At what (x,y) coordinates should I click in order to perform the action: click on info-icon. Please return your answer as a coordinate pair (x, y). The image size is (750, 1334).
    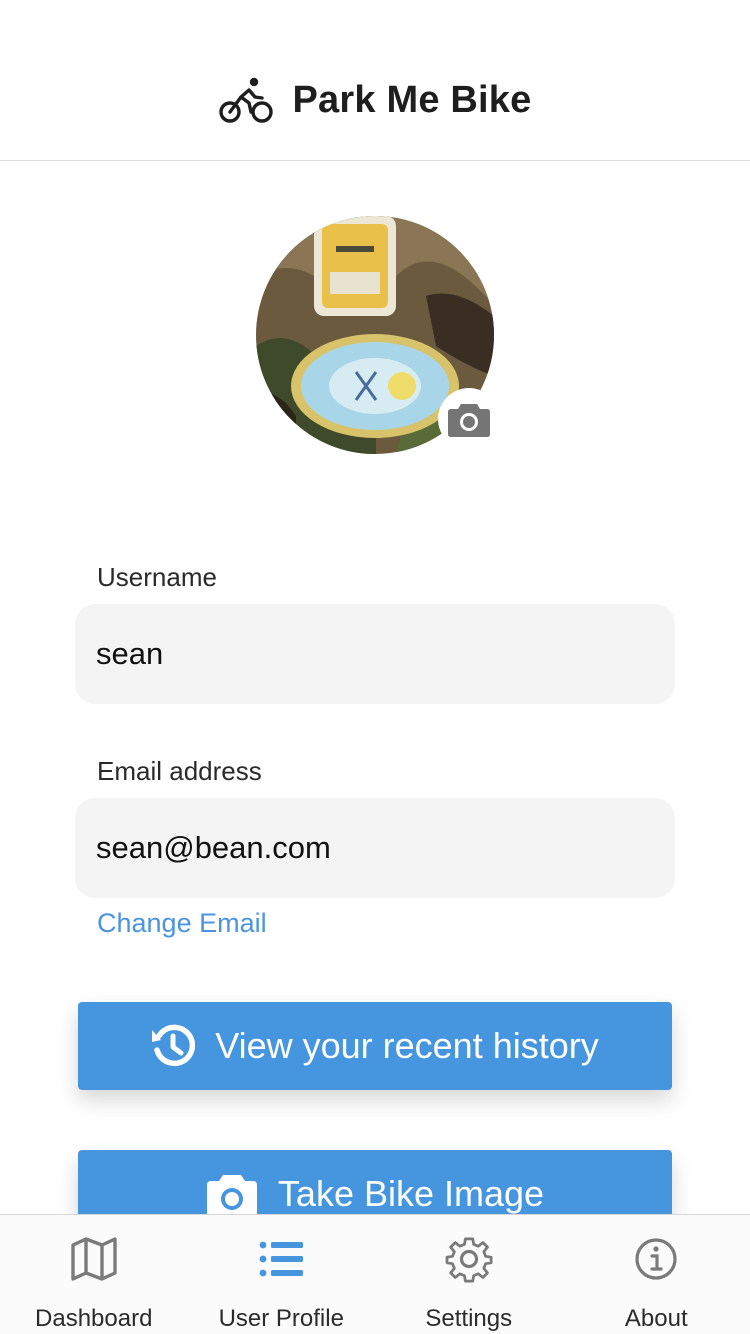
    Looking at the image, I should click on (656, 1259).